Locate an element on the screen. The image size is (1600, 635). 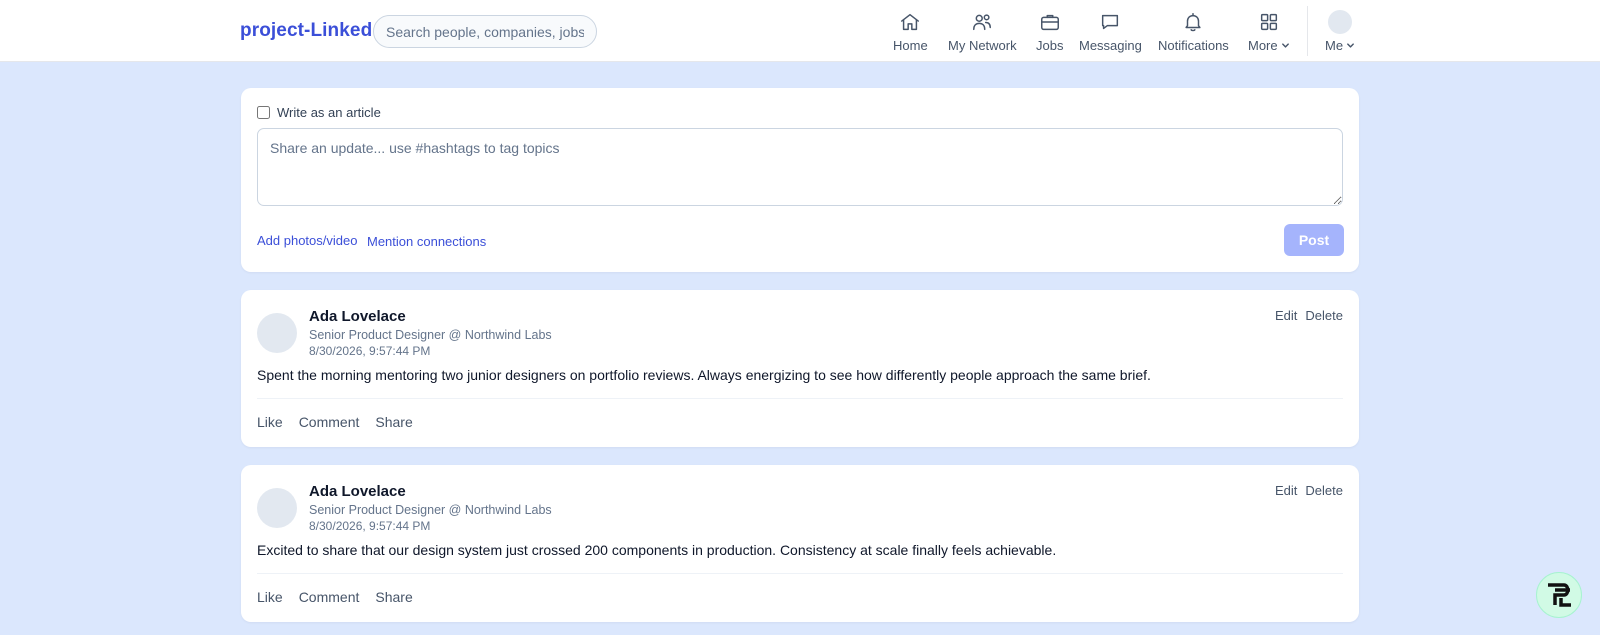
nav-home: Home is located at coordinates (910, 31).